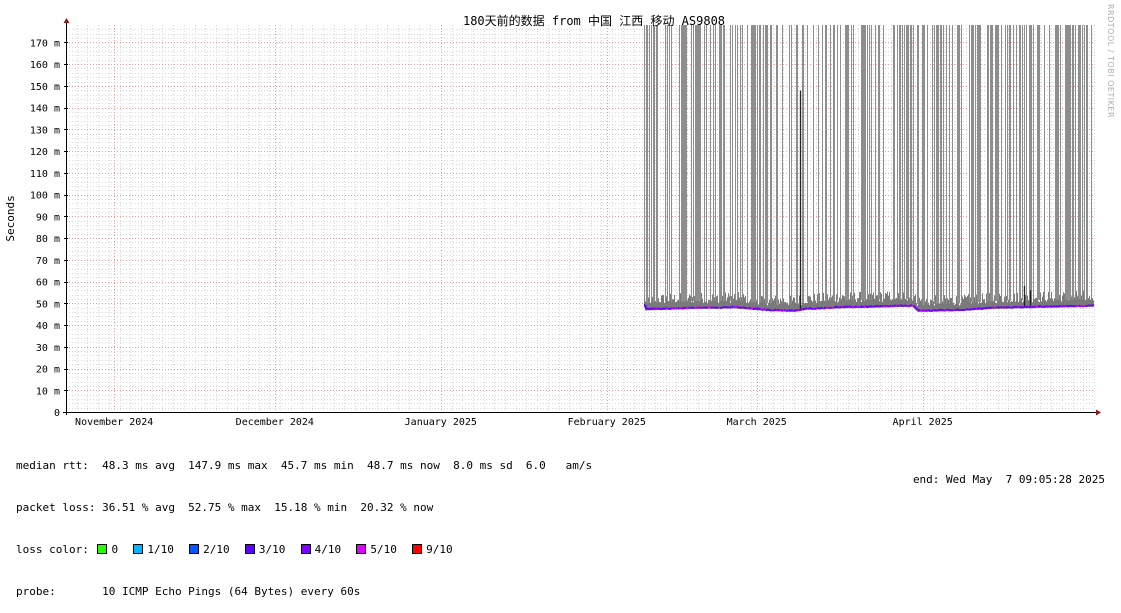 The image size is (1121, 613). I want to click on y-tick-label: 80 m, so click(48, 239).